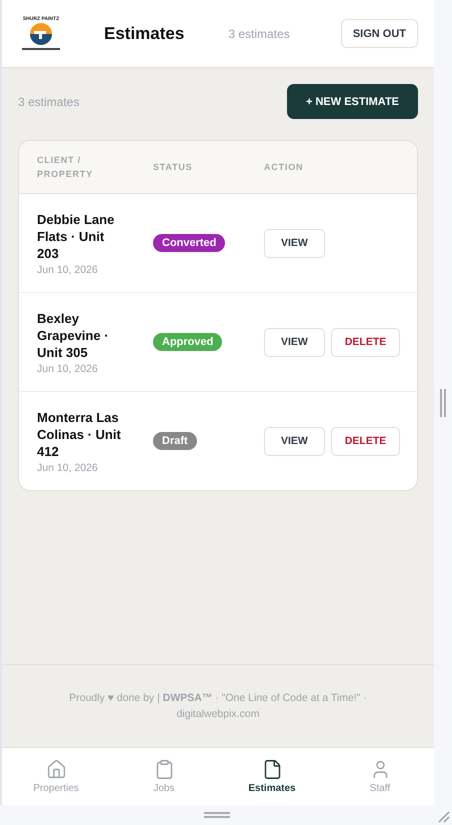  Describe the element at coordinates (56, 769) in the screenshot. I see `house-icon` at that location.